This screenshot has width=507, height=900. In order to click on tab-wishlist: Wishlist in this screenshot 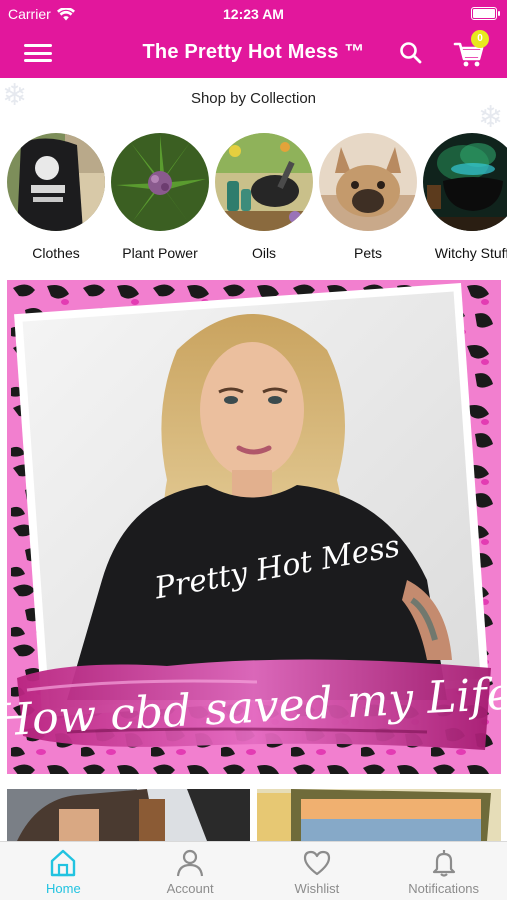, I will do `click(317, 871)`.